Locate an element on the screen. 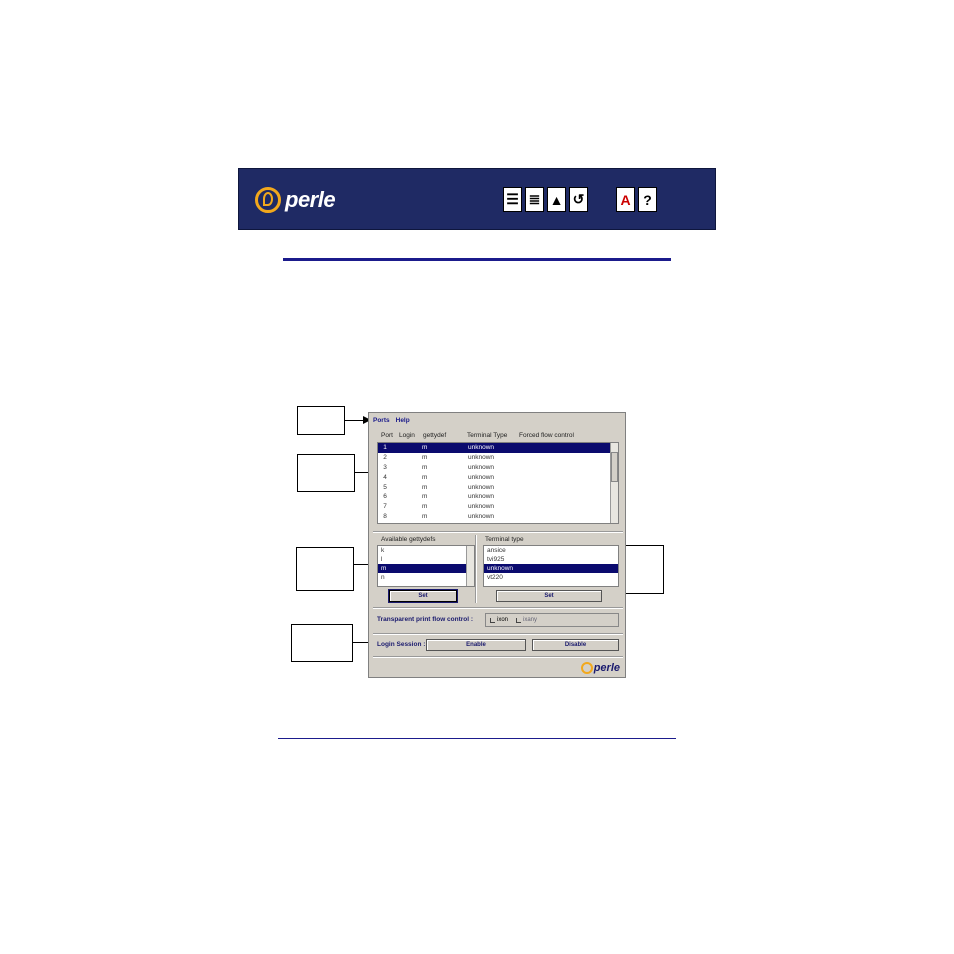 This screenshot has width=954, height=954. gettydefs-list: klmn is located at coordinates (426, 566).